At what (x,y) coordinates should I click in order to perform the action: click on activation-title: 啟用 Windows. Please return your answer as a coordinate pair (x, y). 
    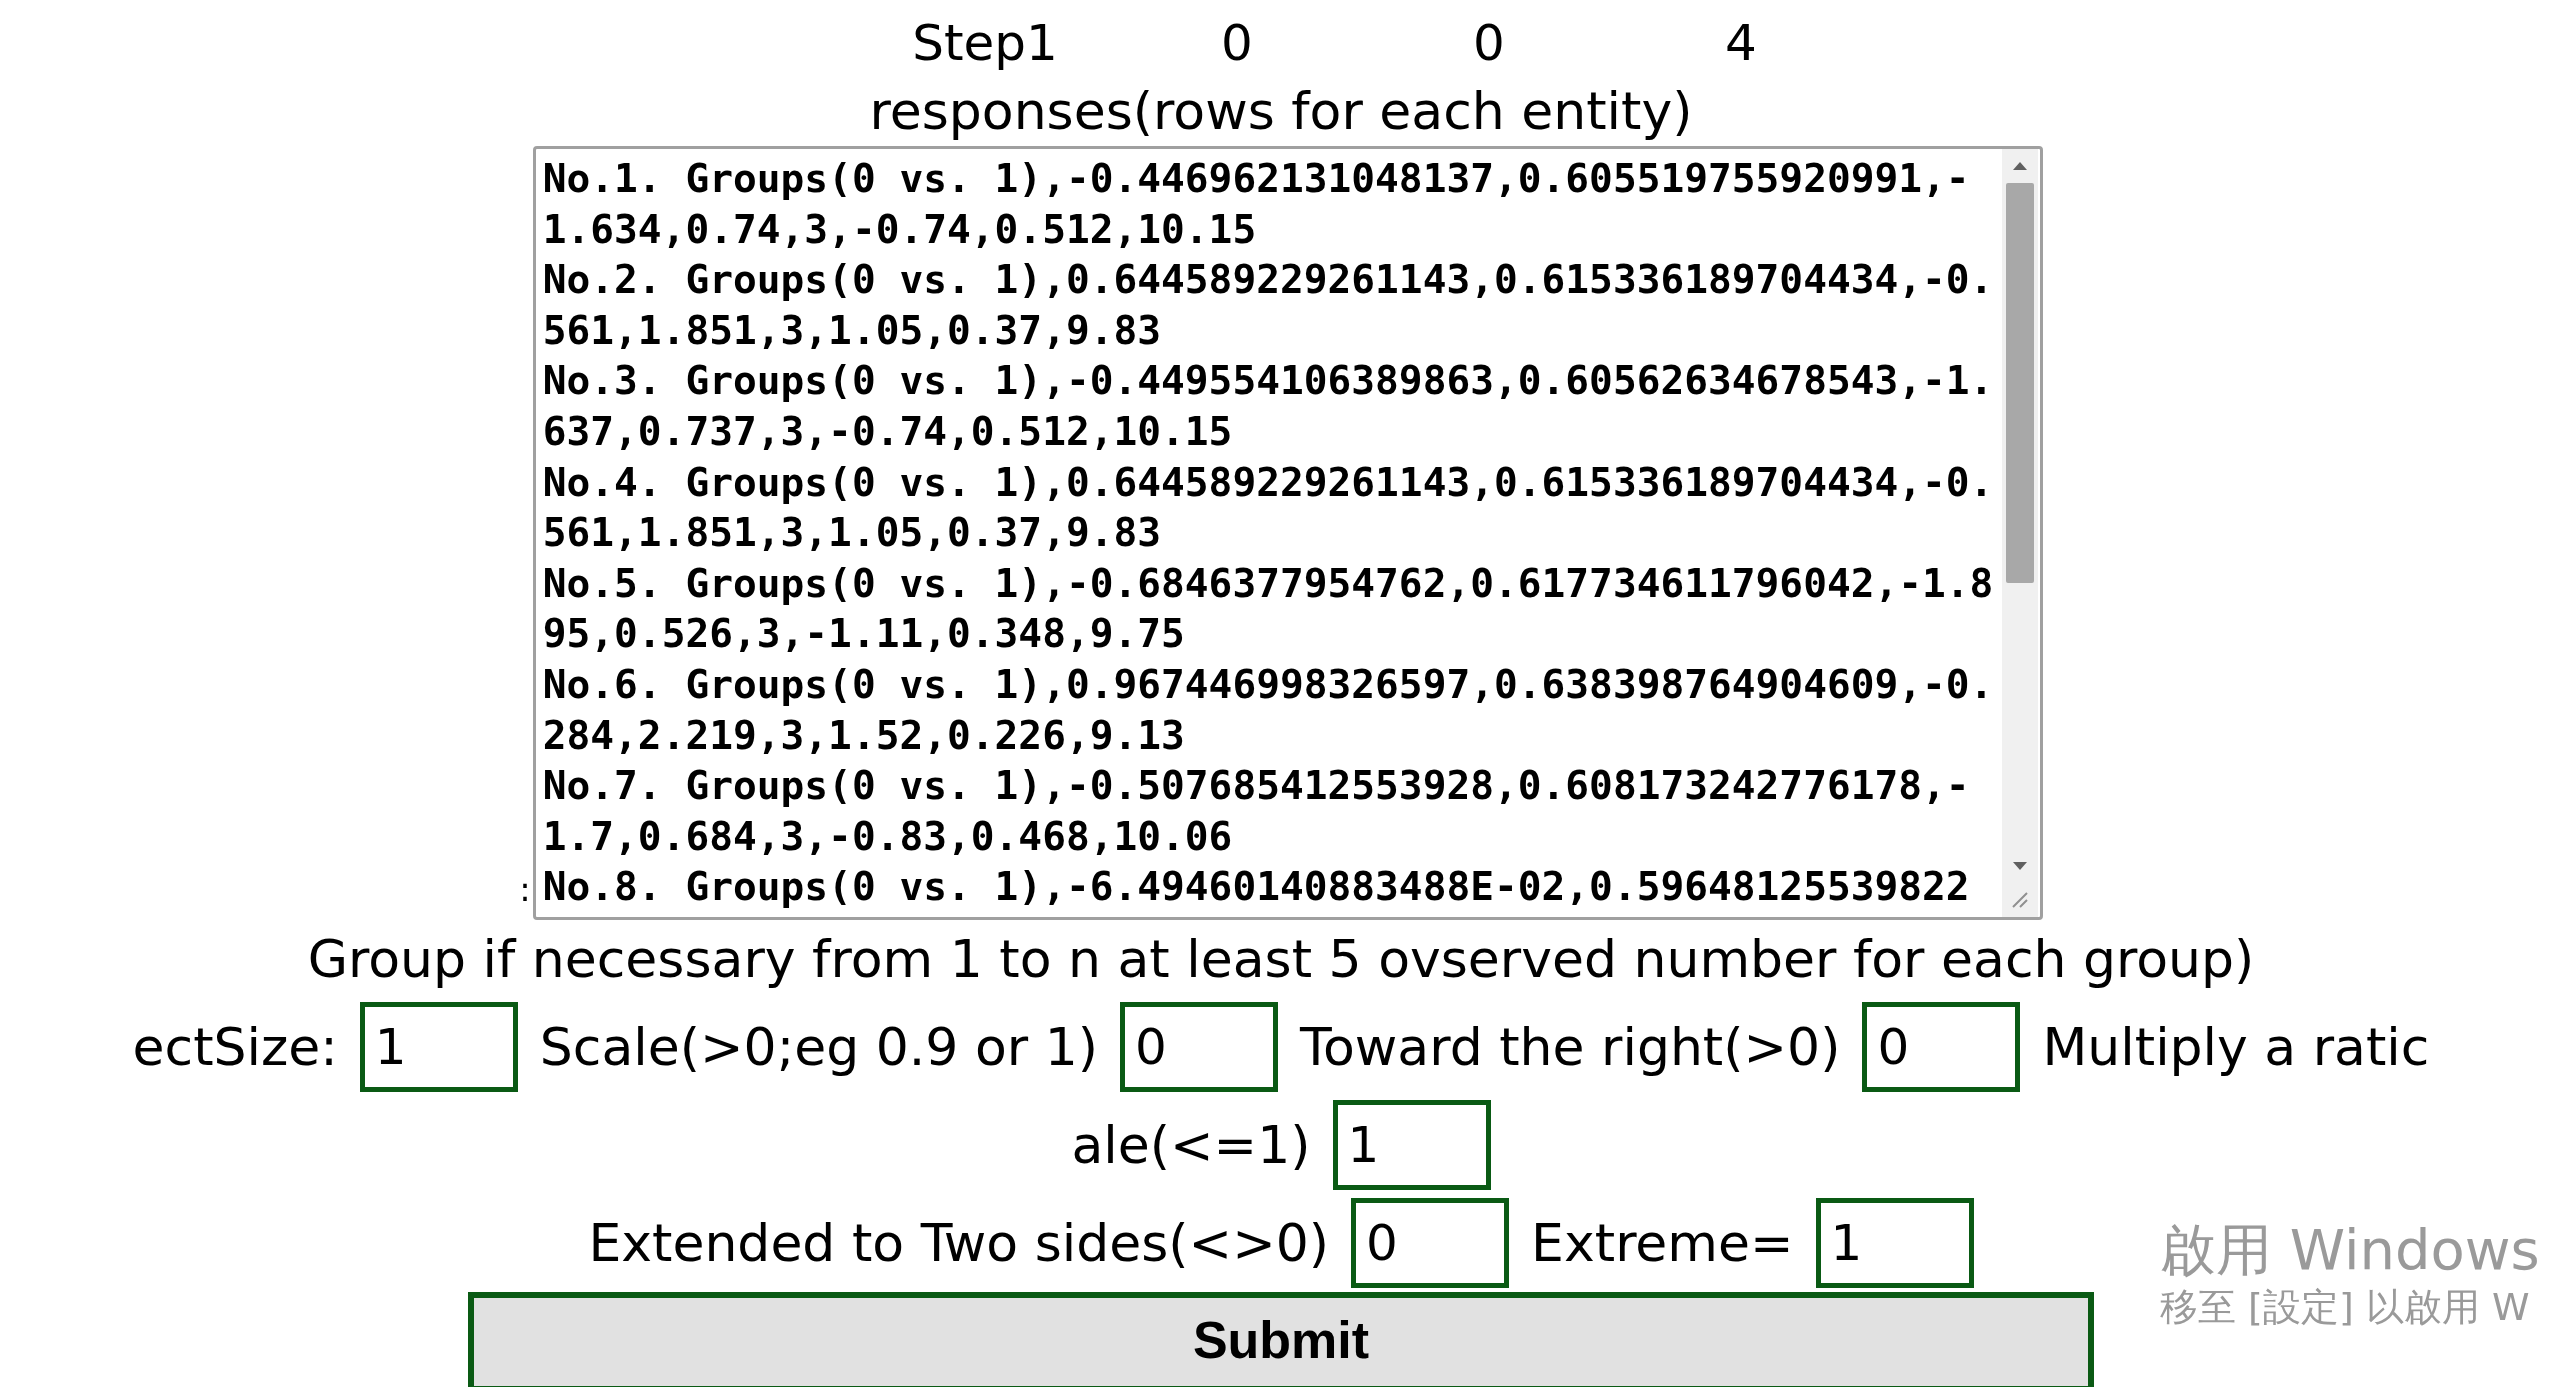
    Looking at the image, I should click on (2350, 1250).